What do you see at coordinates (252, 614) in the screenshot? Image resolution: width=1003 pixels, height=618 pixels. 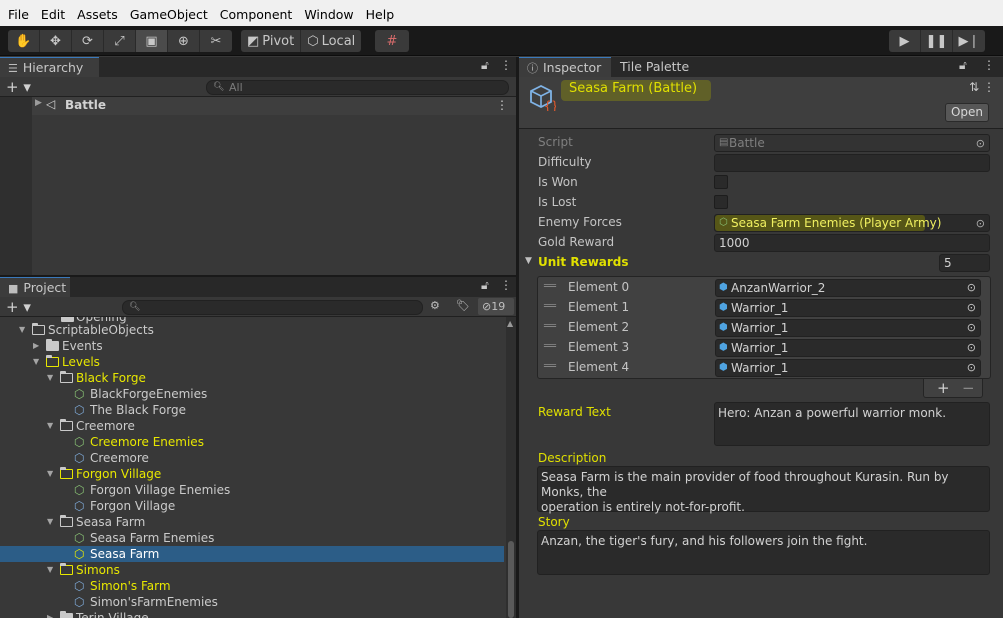 I see `list-item: ▶ Terin Village` at bounding box center [252, 614].